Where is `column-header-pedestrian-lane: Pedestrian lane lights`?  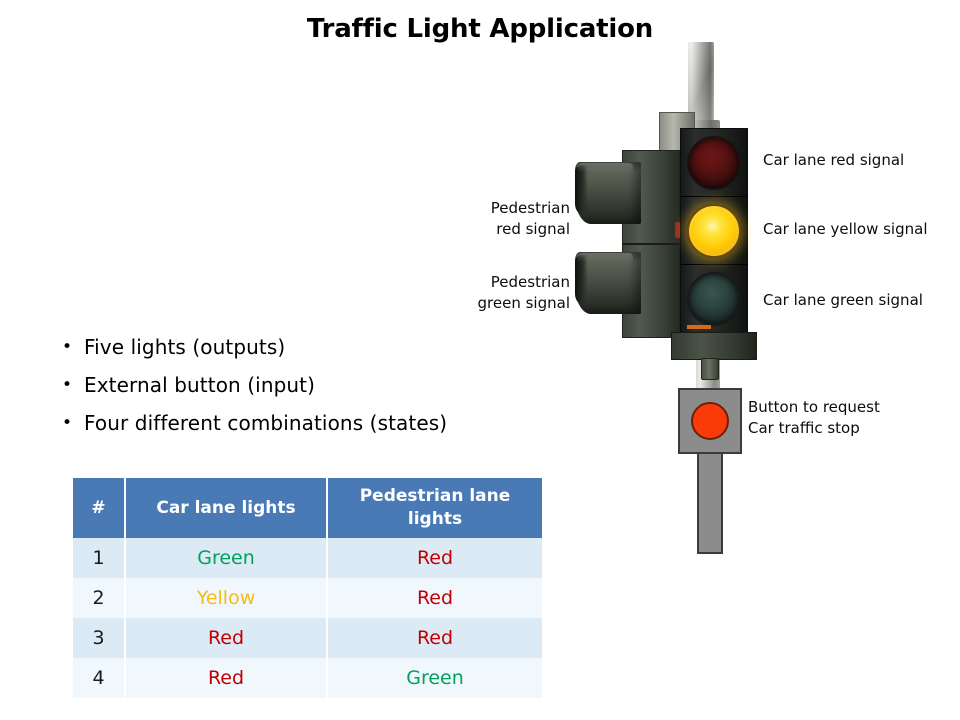
column-header-pedestrian-lane: Pedestrian lane lights is located at coordinates (434, 508).